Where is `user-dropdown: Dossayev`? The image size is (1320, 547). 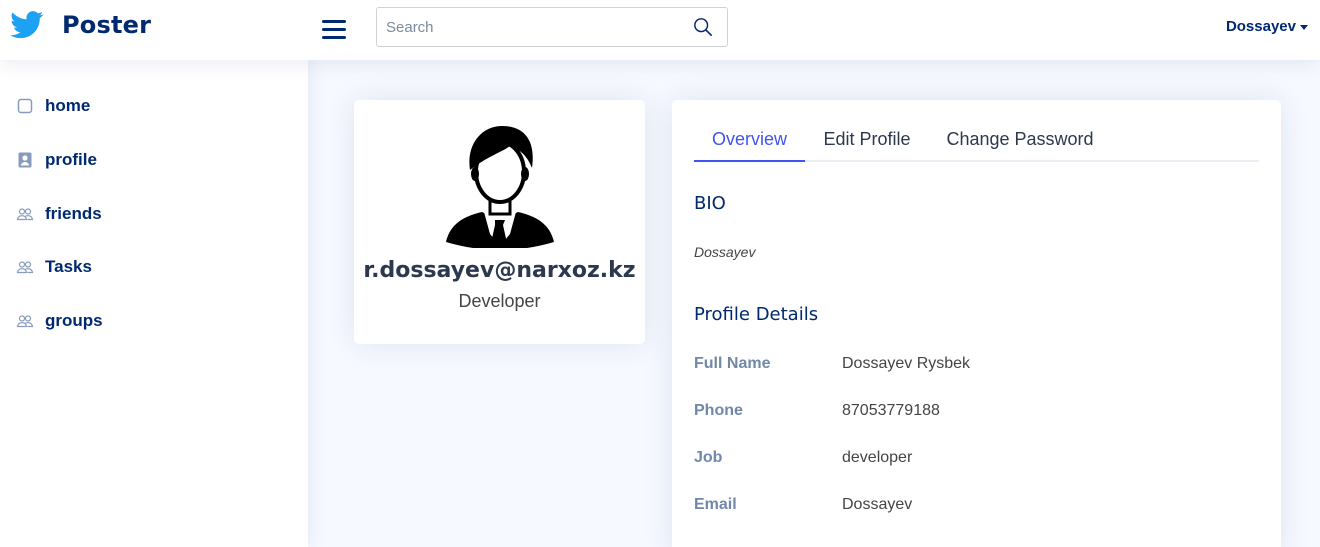
user-dropdown: Dossayev is located at coordinates (1267, 26).